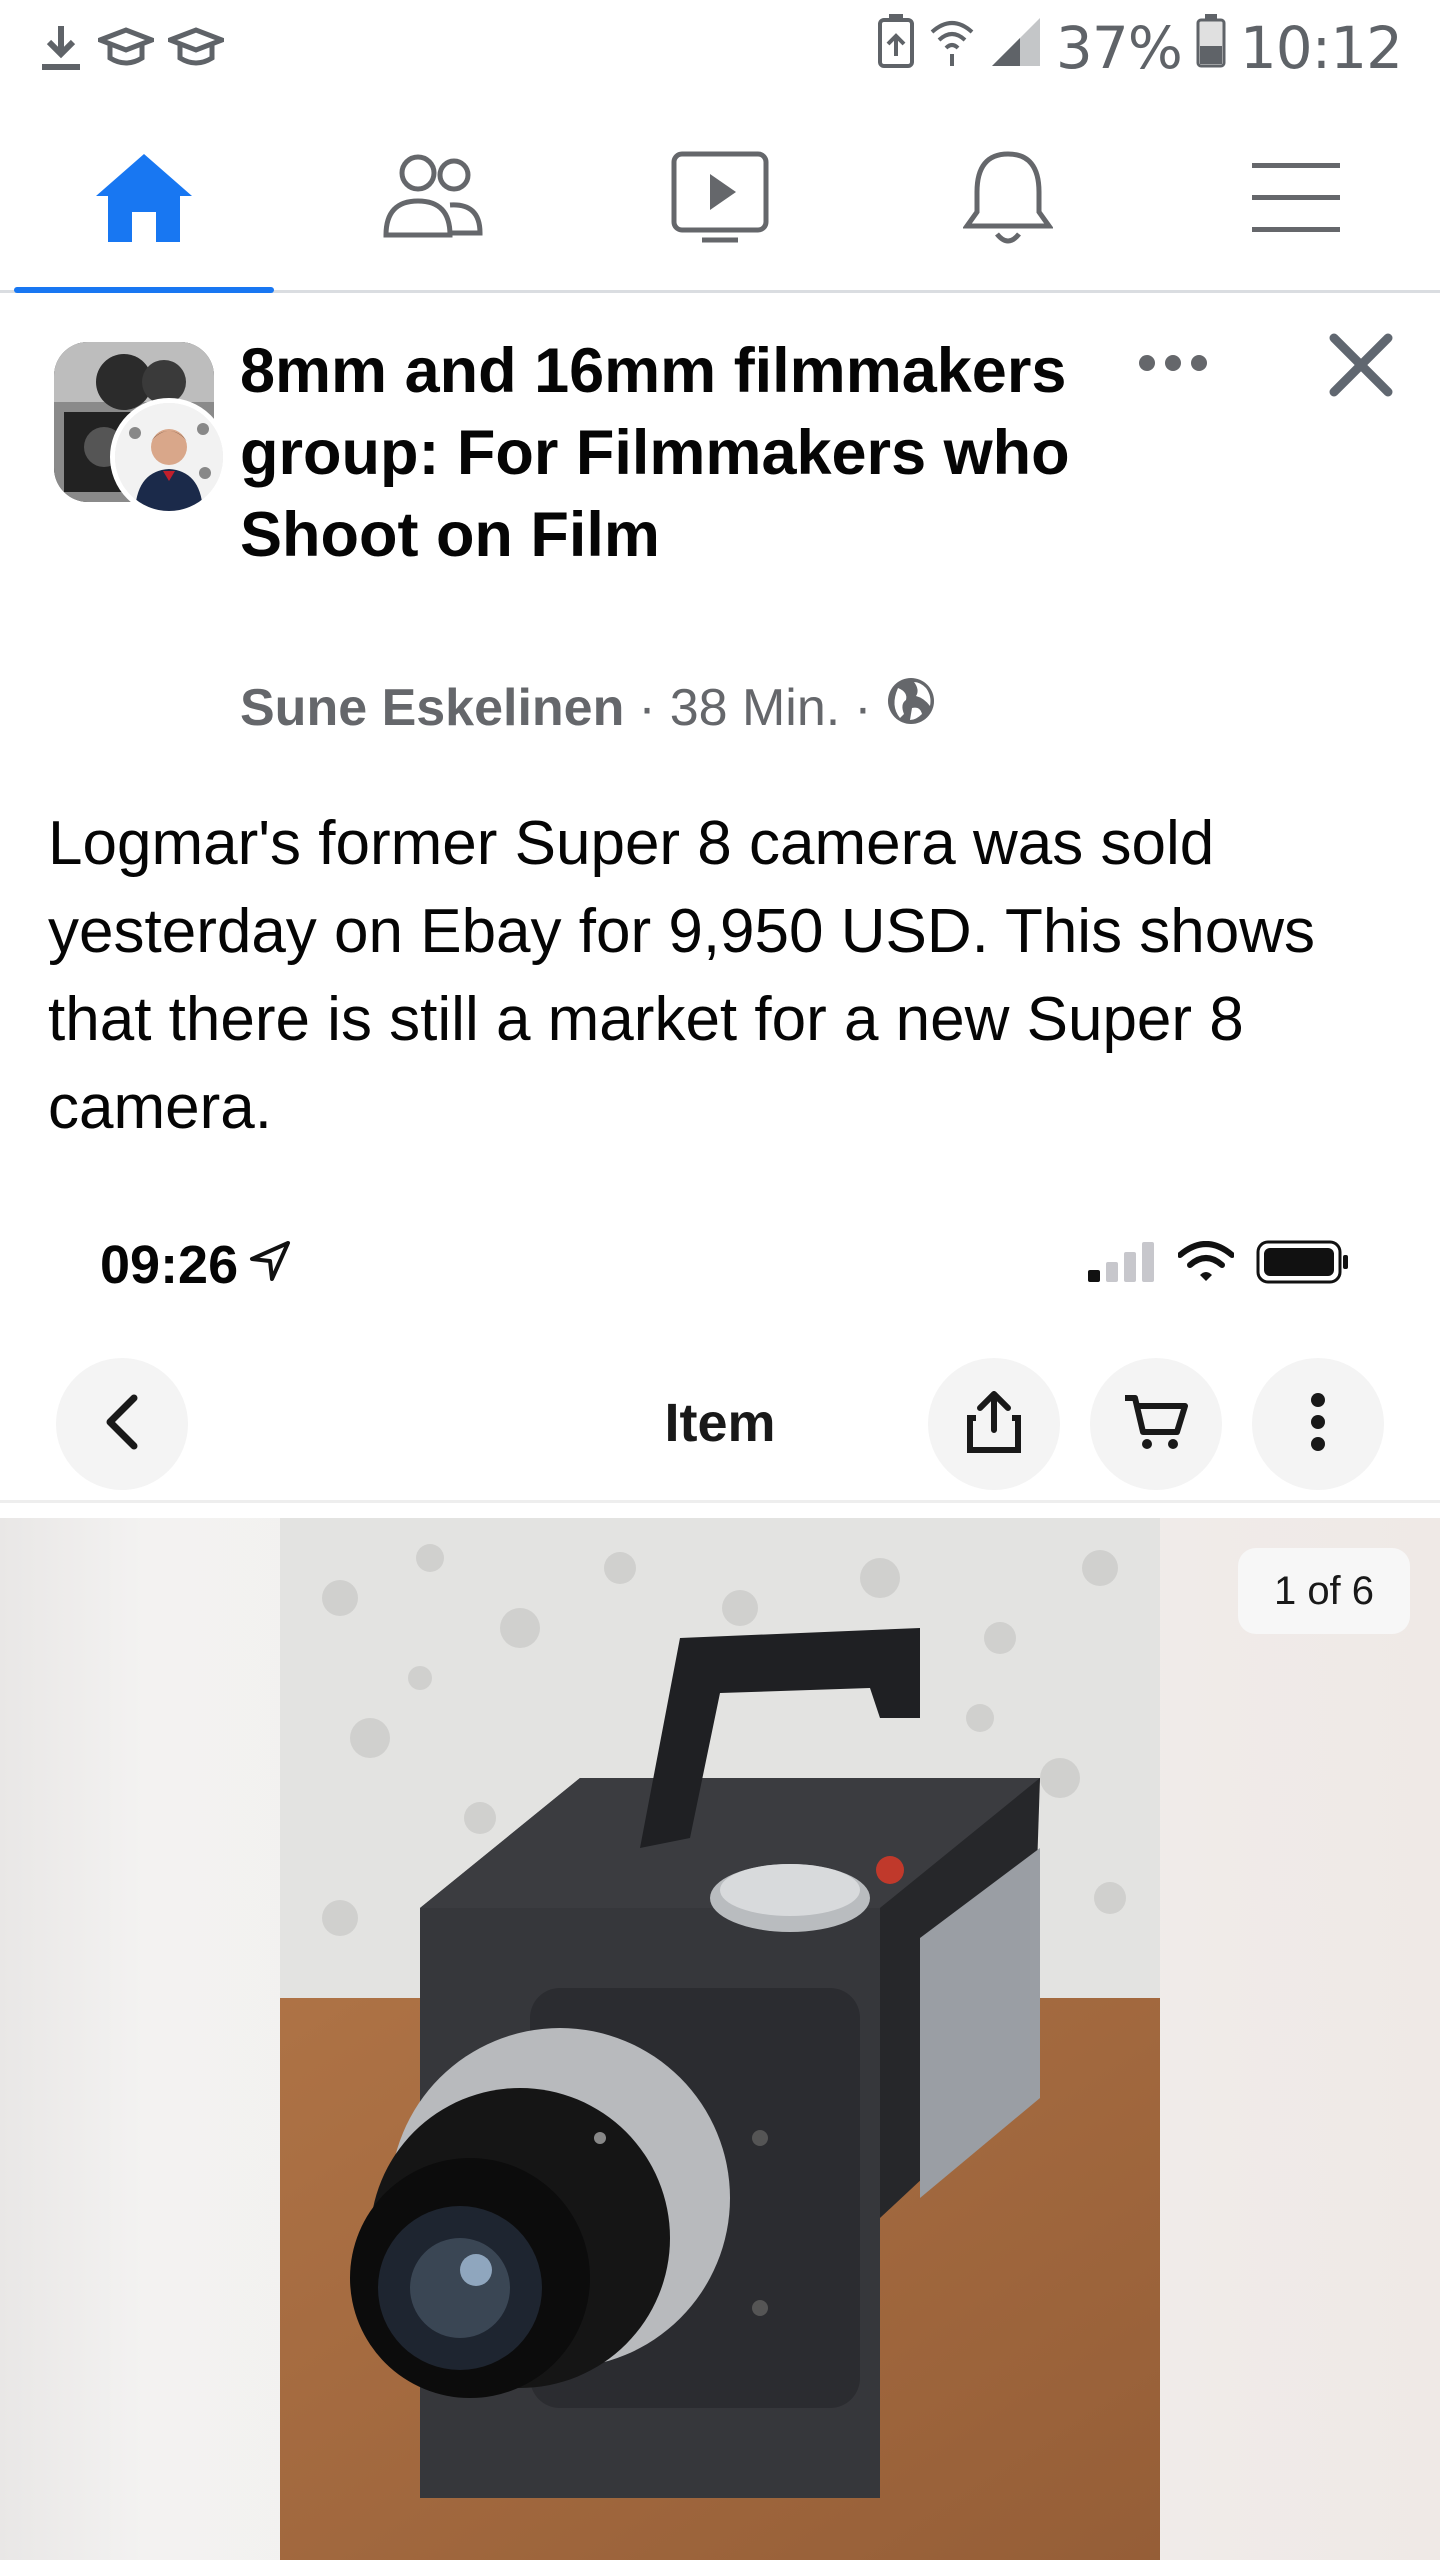  What do you see at coordinates (1303, 1264) in the screenshot?
I see `ios-battery-icon` at bounding box center [1303, 1264].